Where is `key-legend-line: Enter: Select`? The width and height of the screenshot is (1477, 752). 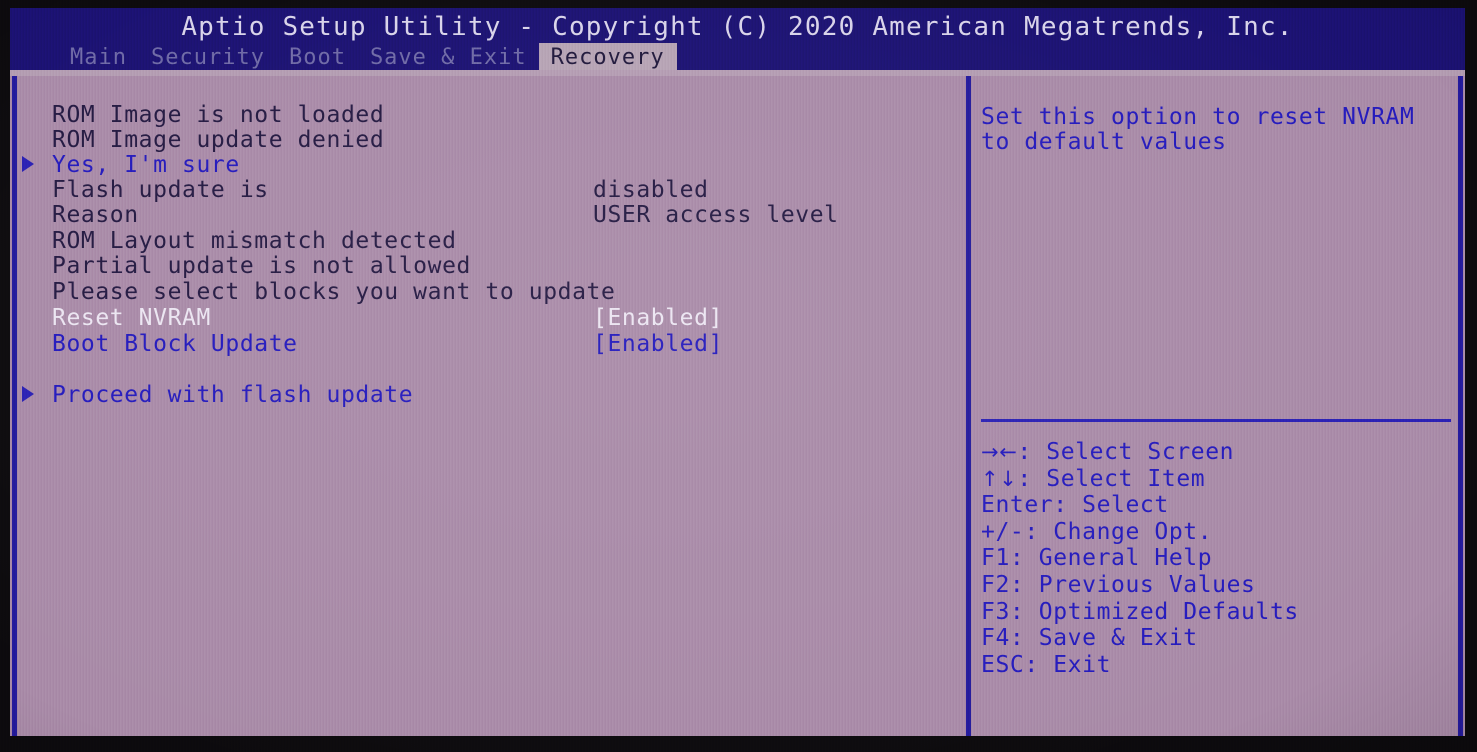 key-legend-line: Enter: Select is located at coordinates (1075, 505).